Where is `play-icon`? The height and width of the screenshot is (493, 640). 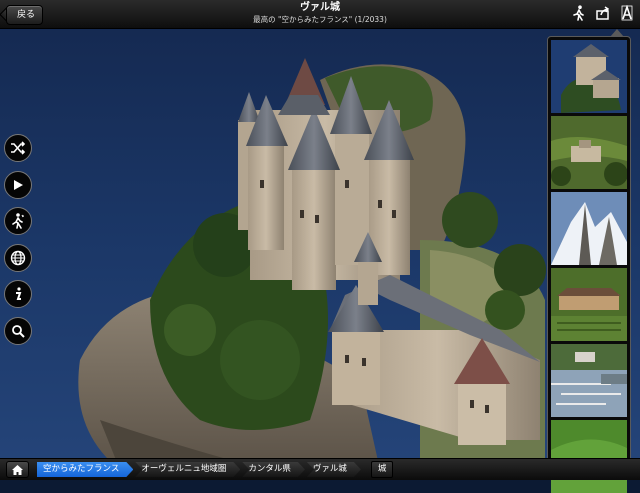 play-icon is located at coordinates (18, 184).